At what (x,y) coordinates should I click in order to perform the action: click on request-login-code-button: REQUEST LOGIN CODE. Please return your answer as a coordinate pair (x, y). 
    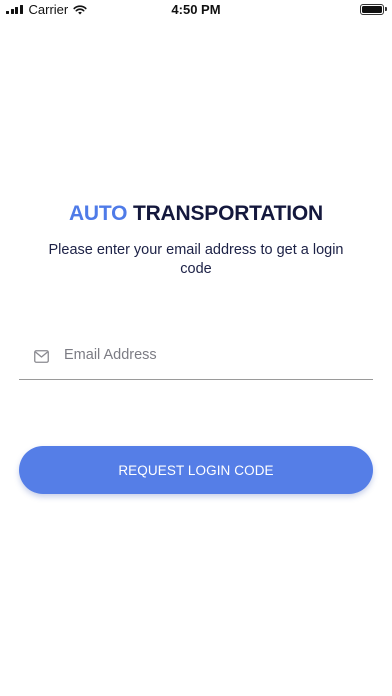
    Looking at the image, I should click on (196, 470).